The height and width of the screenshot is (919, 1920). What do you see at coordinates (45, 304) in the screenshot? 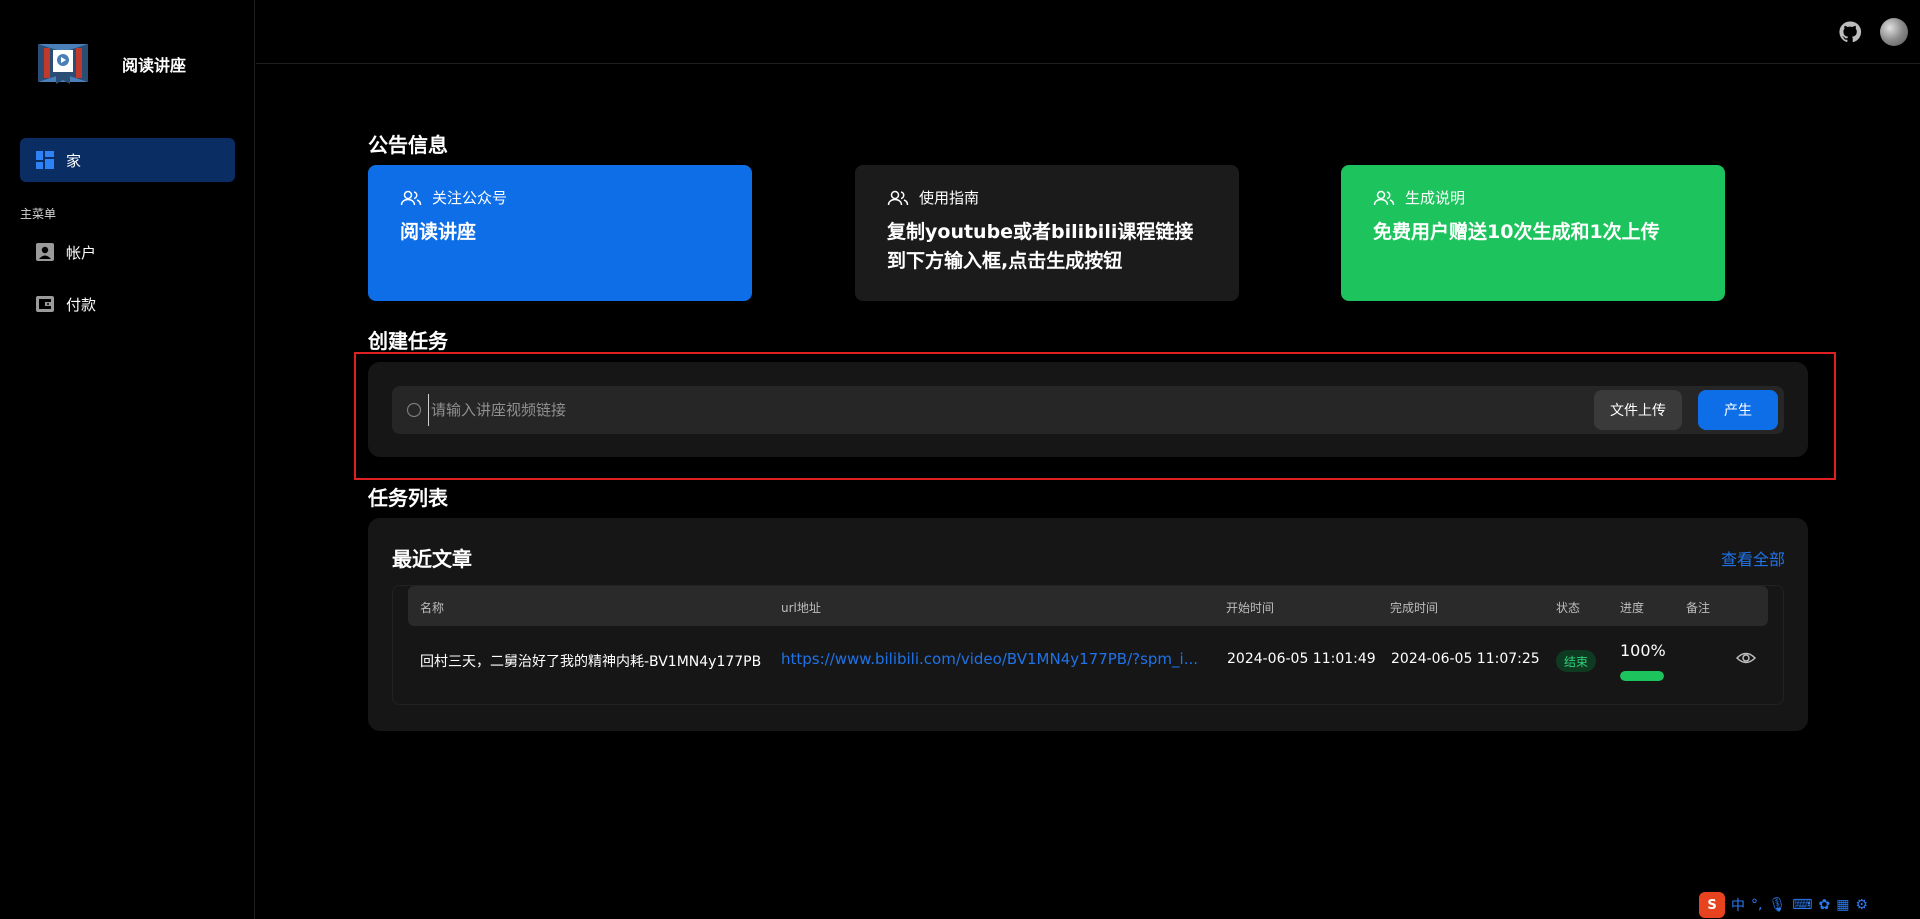
I see `wallet-icon` at bounding box center [45, 304].